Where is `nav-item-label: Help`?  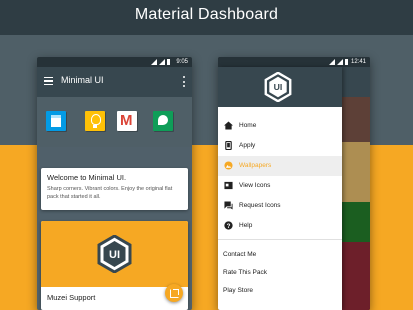
nav-item-label: Help is located at coordinates (246, 225).